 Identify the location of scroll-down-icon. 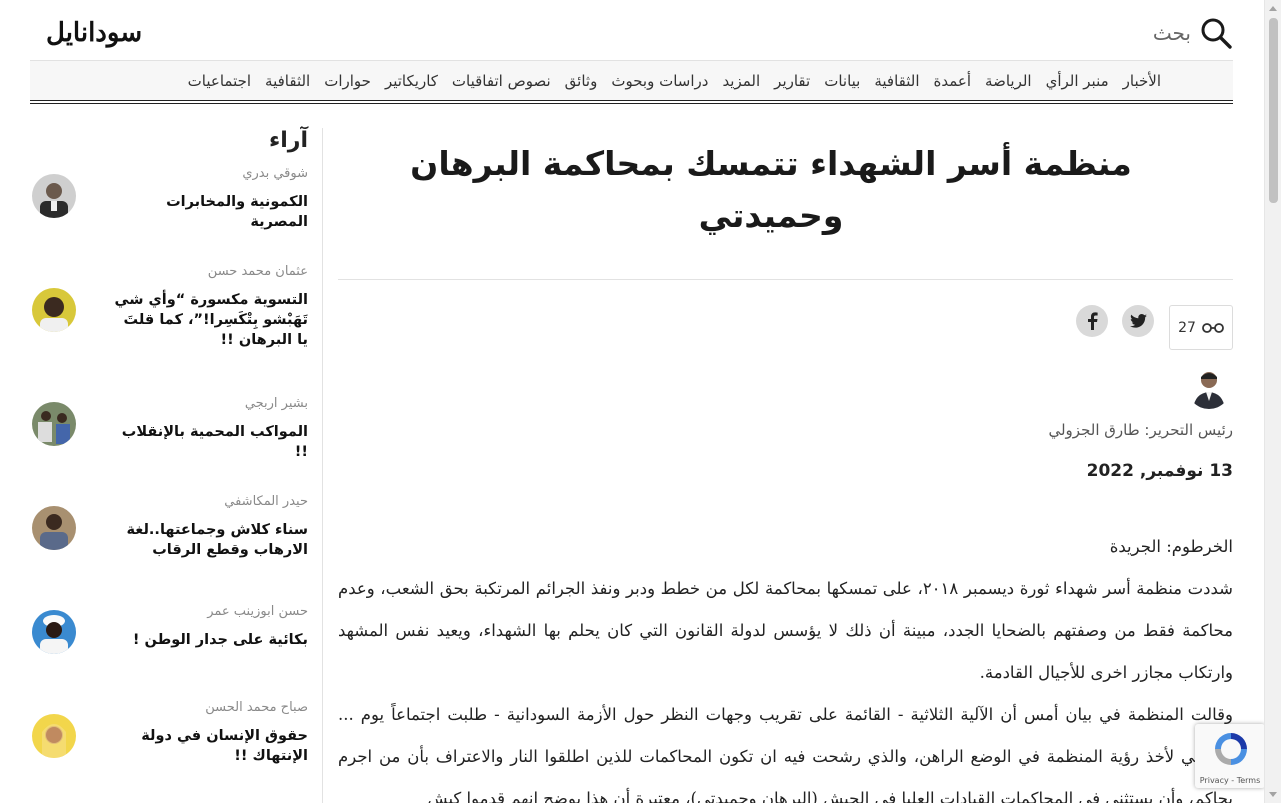
(1273, 794).